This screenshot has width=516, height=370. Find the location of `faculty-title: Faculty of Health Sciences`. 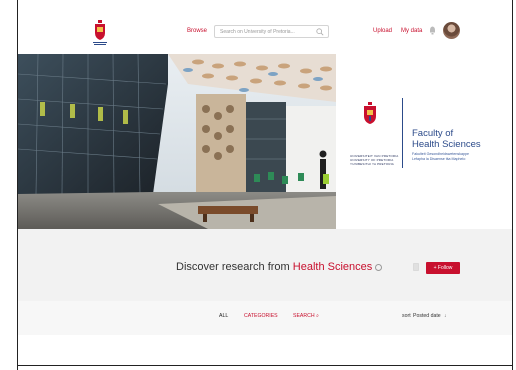

faculty-title: Faculty of Health Sciences is located at coordinates (457, 139).